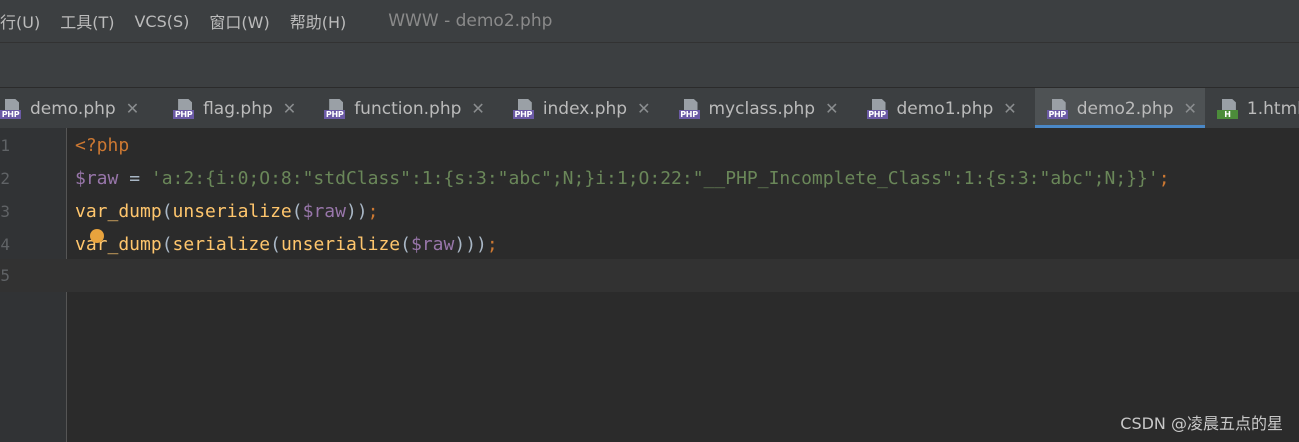 The image size is (1299, 442). I want to click on tab-label: 1.html, so click(1272, 108).